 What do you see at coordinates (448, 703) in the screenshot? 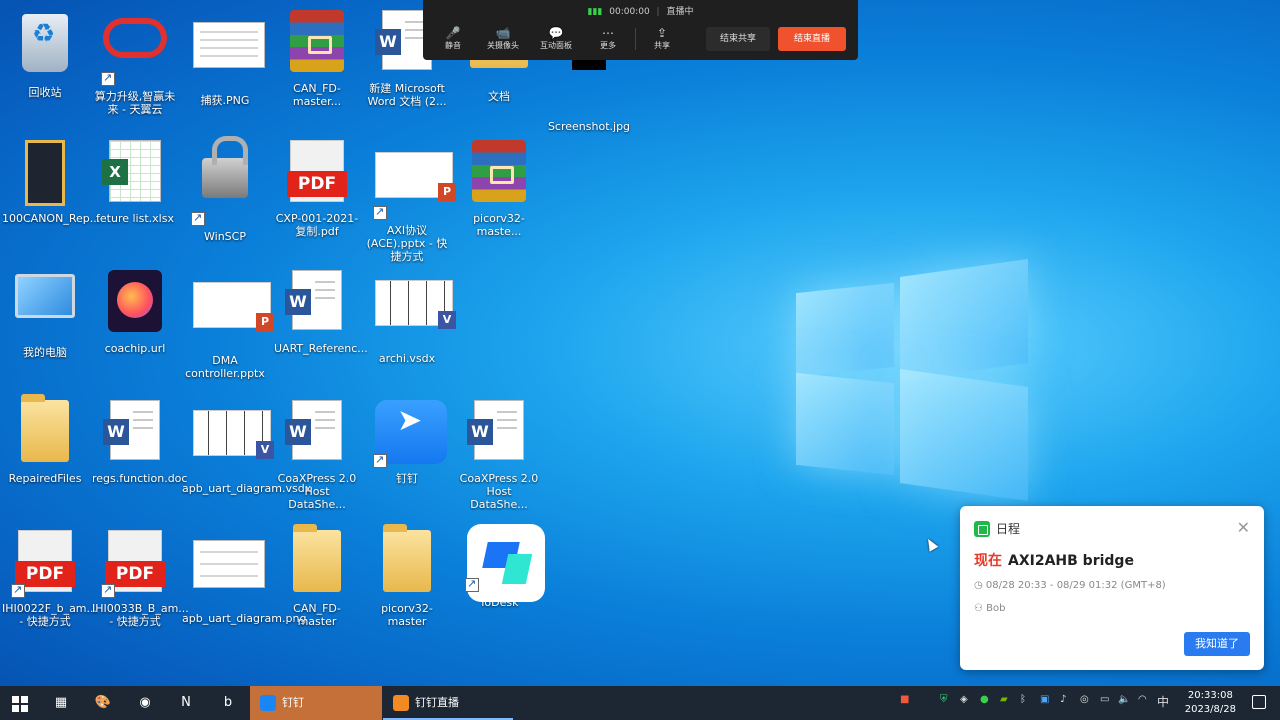
I see `taskbar-app-dingtalk-live: 钉钉直播` at bounding box center [448, 703].